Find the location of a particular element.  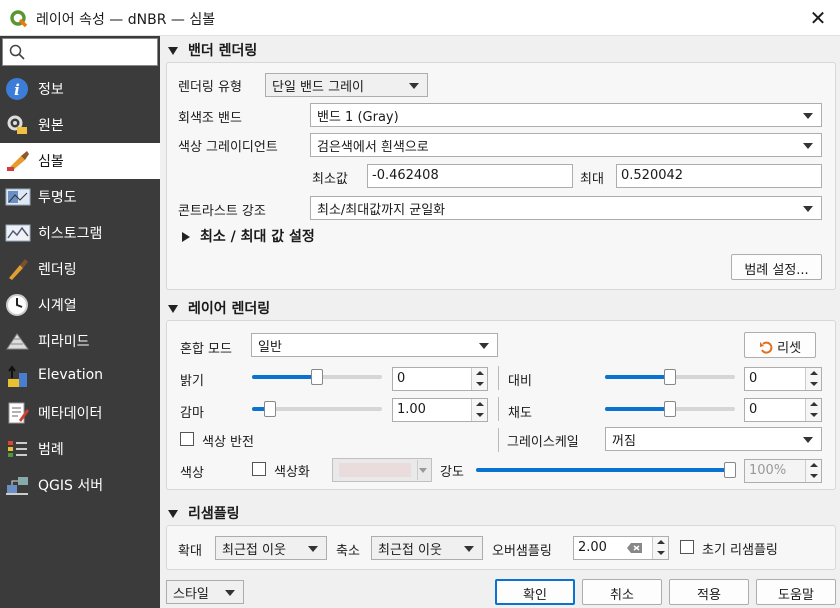

colorize-checkbox is located at coordinates (259, 469).